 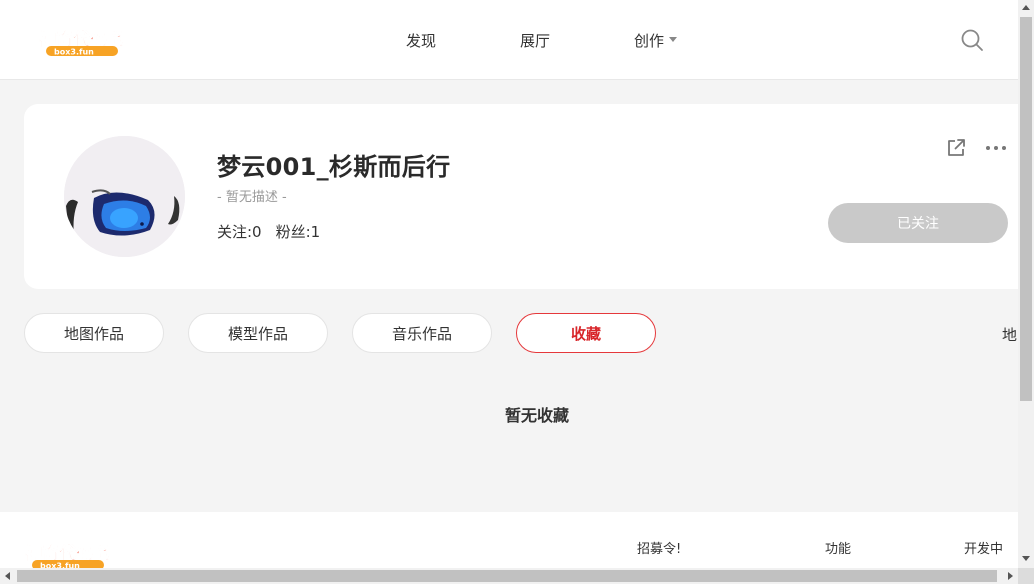 What do you see at coordinates (972, 40) in the screenshot?
I see `search-icon` at bounding box center [972, 40].